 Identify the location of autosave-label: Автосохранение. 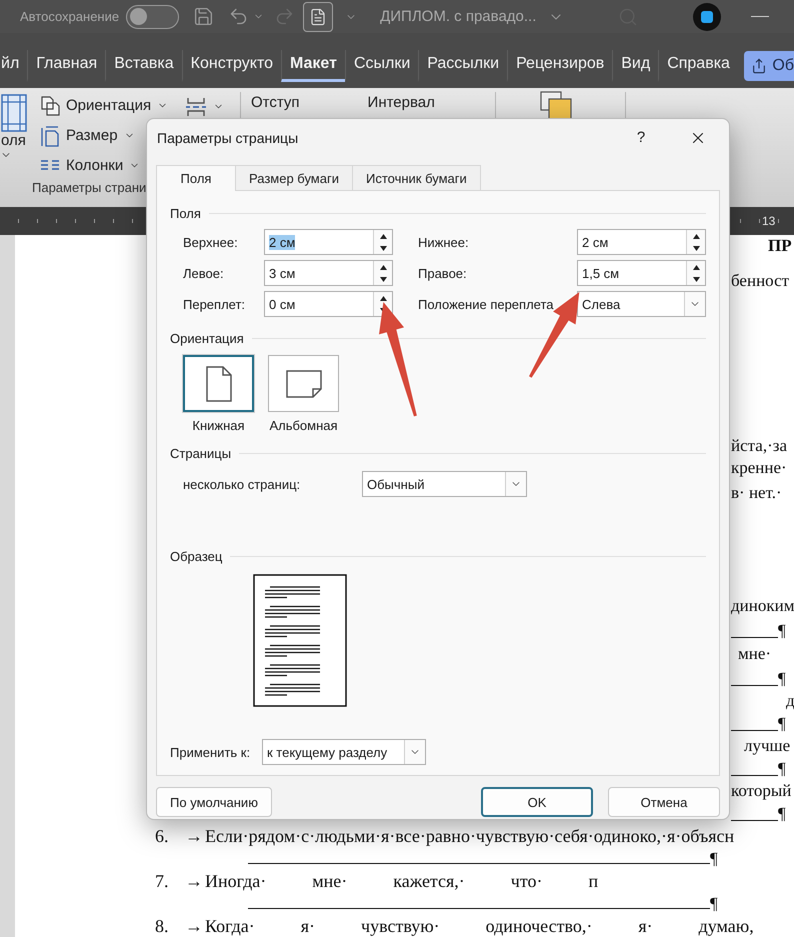
(70, 16).